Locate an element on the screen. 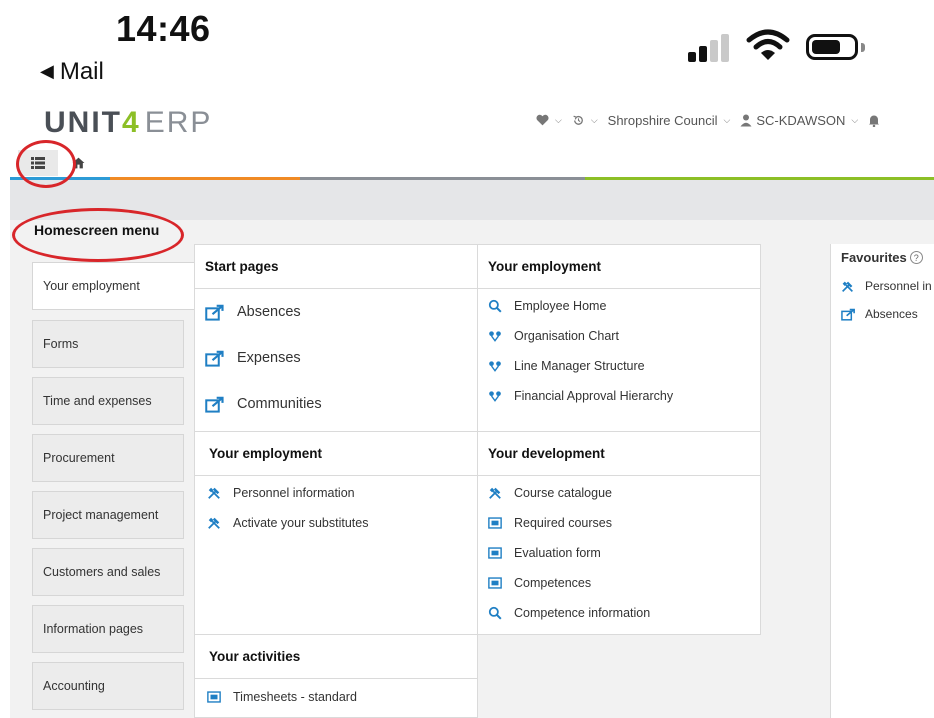  back-to-mail-button: ◀ Mail is located at coordinates (72, 72).